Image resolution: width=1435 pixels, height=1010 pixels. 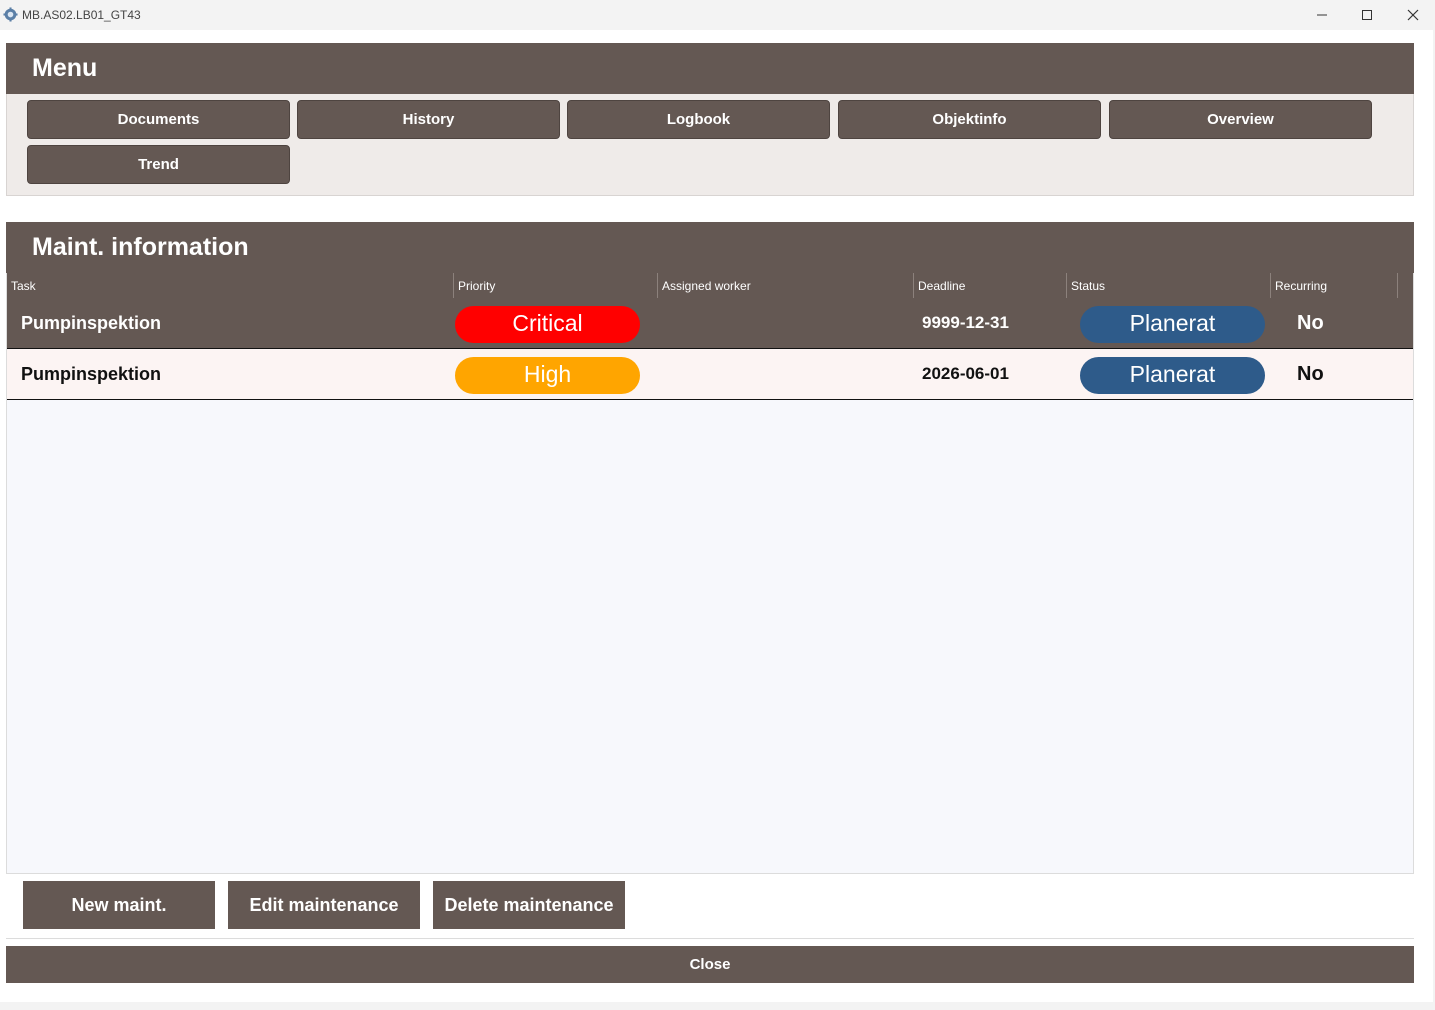 I want to click on menu-header: Menu, so click(x=710, y=68).